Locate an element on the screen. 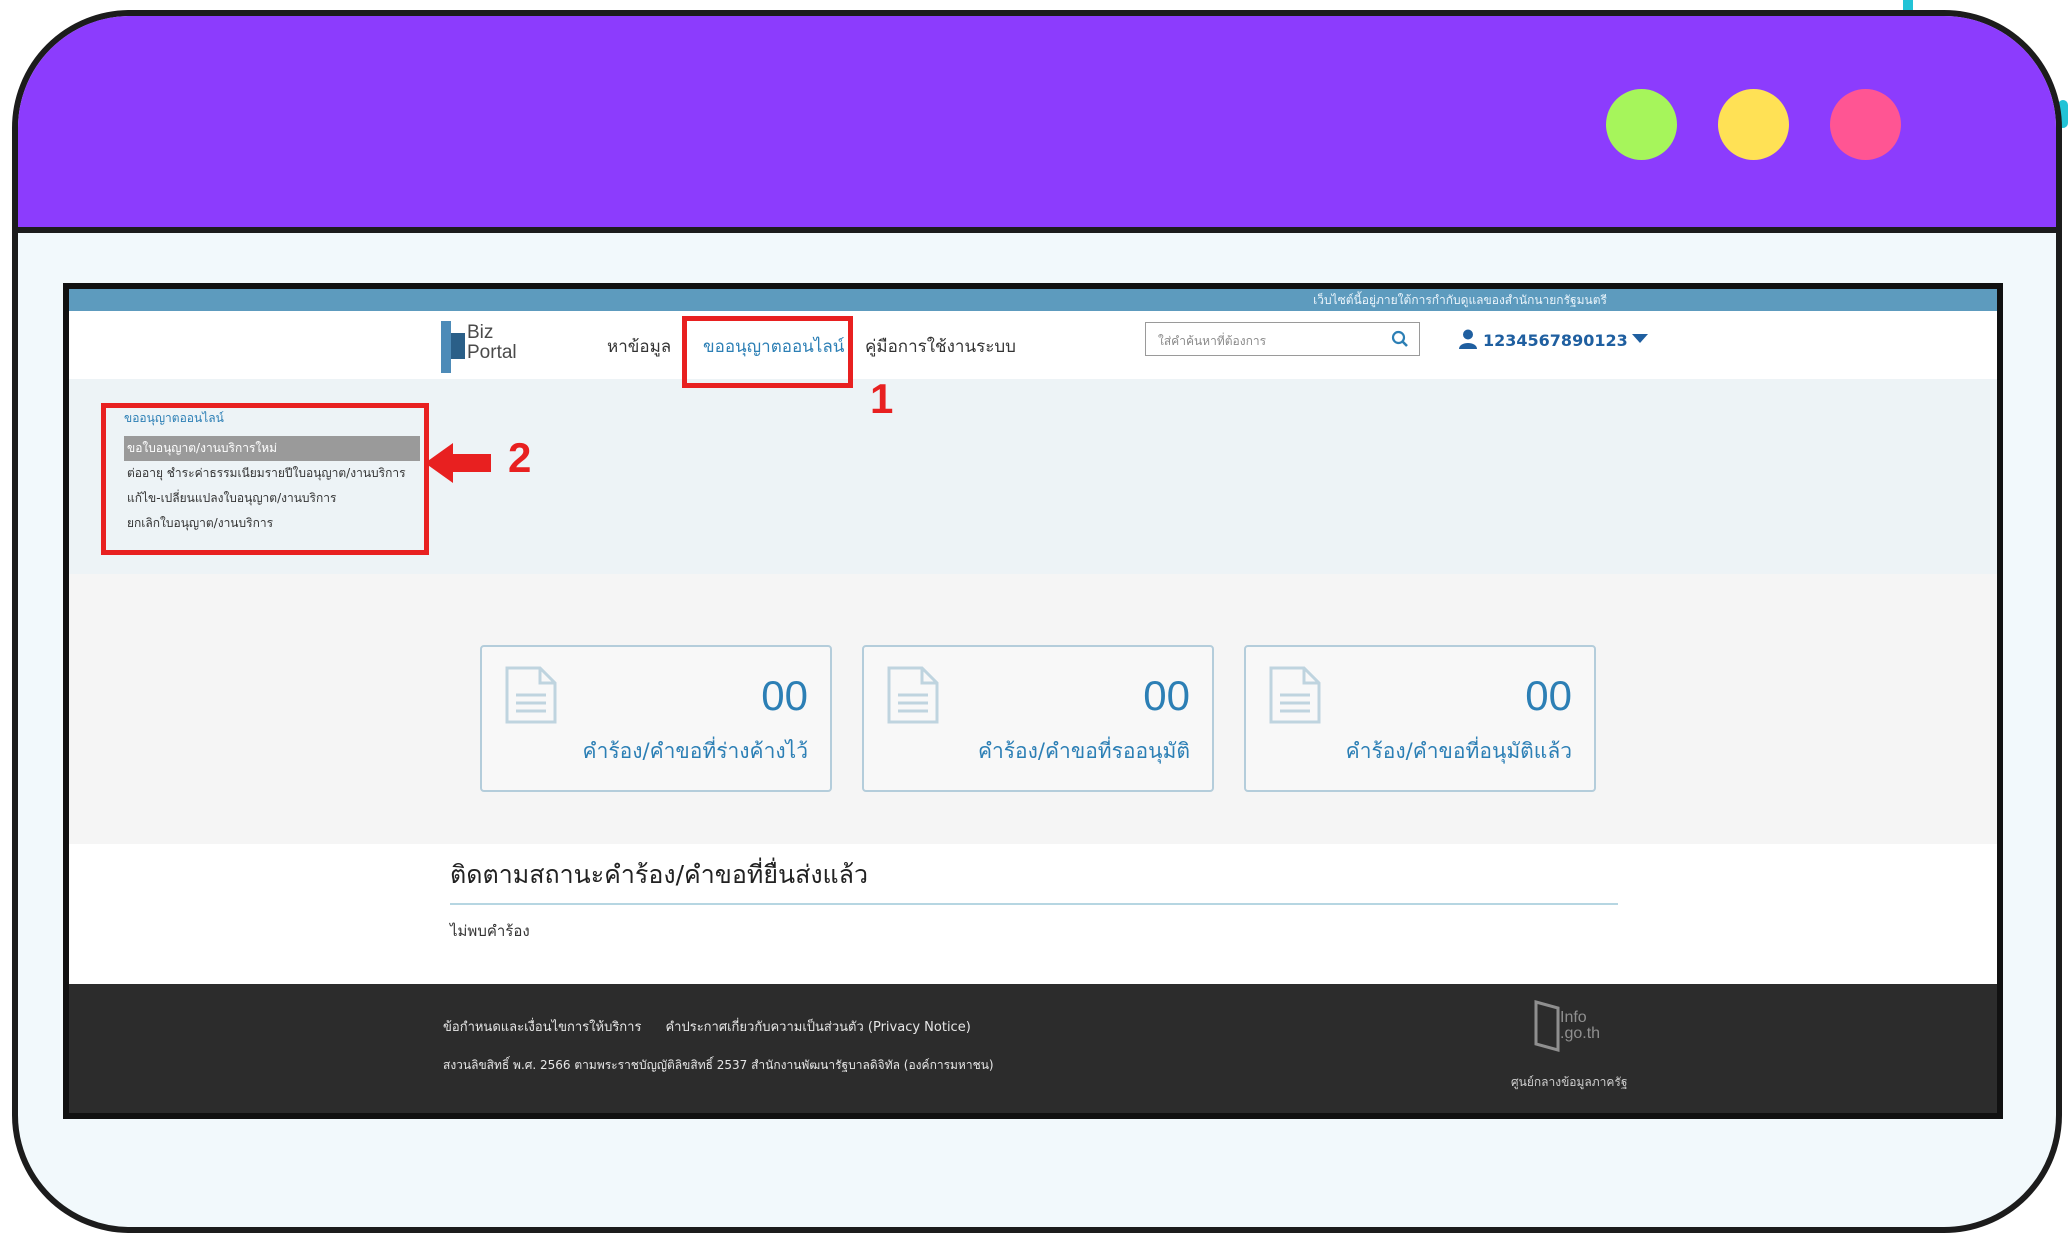  info-logo-line2: .go.th is located at coordinates (1580, 1033).